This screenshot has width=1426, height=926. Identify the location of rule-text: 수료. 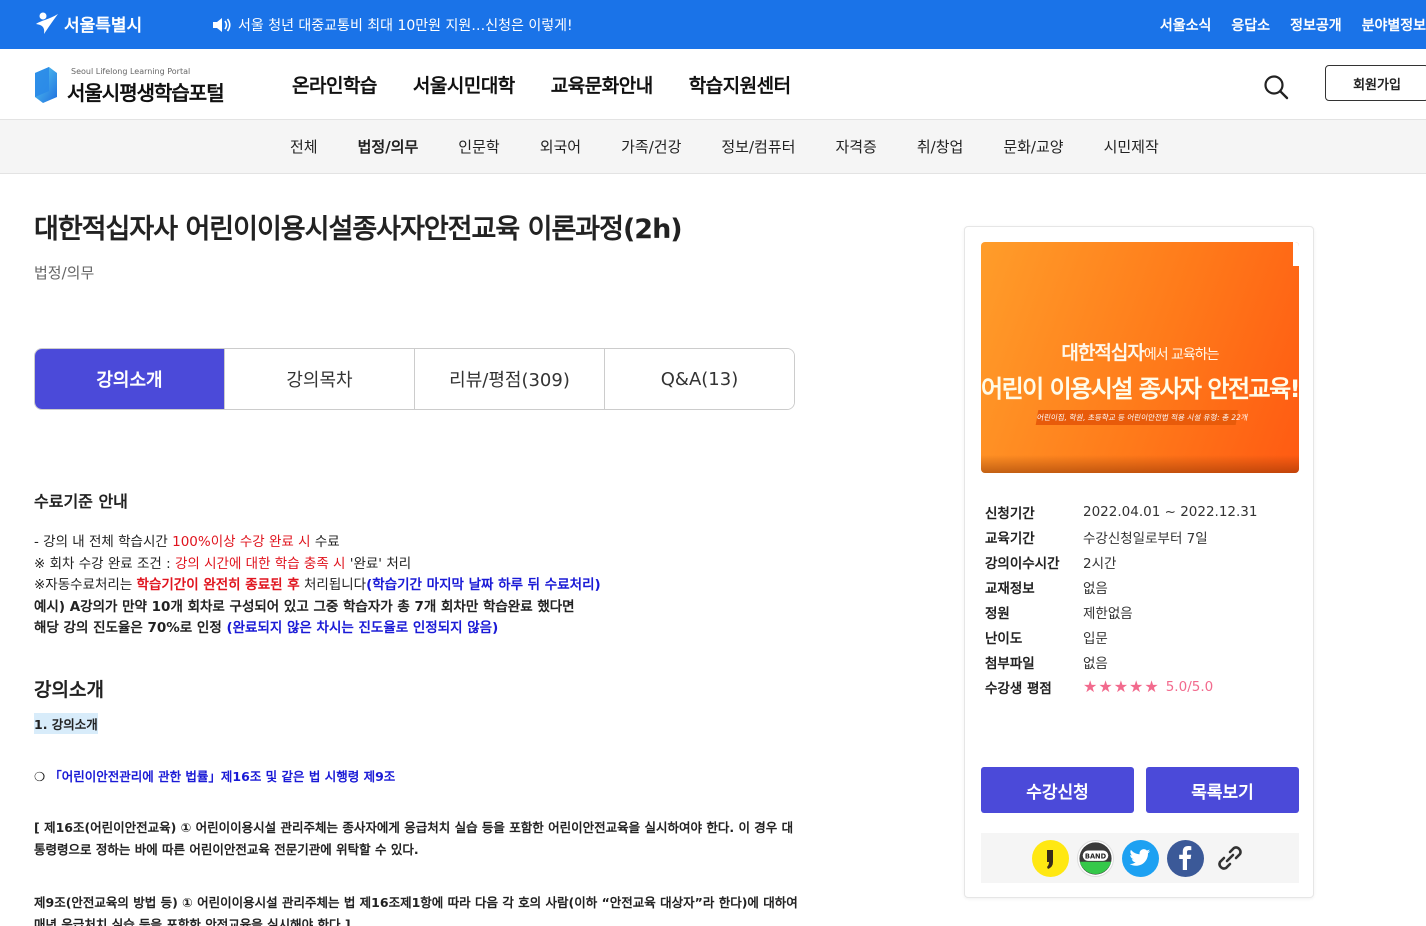
(325, 542).